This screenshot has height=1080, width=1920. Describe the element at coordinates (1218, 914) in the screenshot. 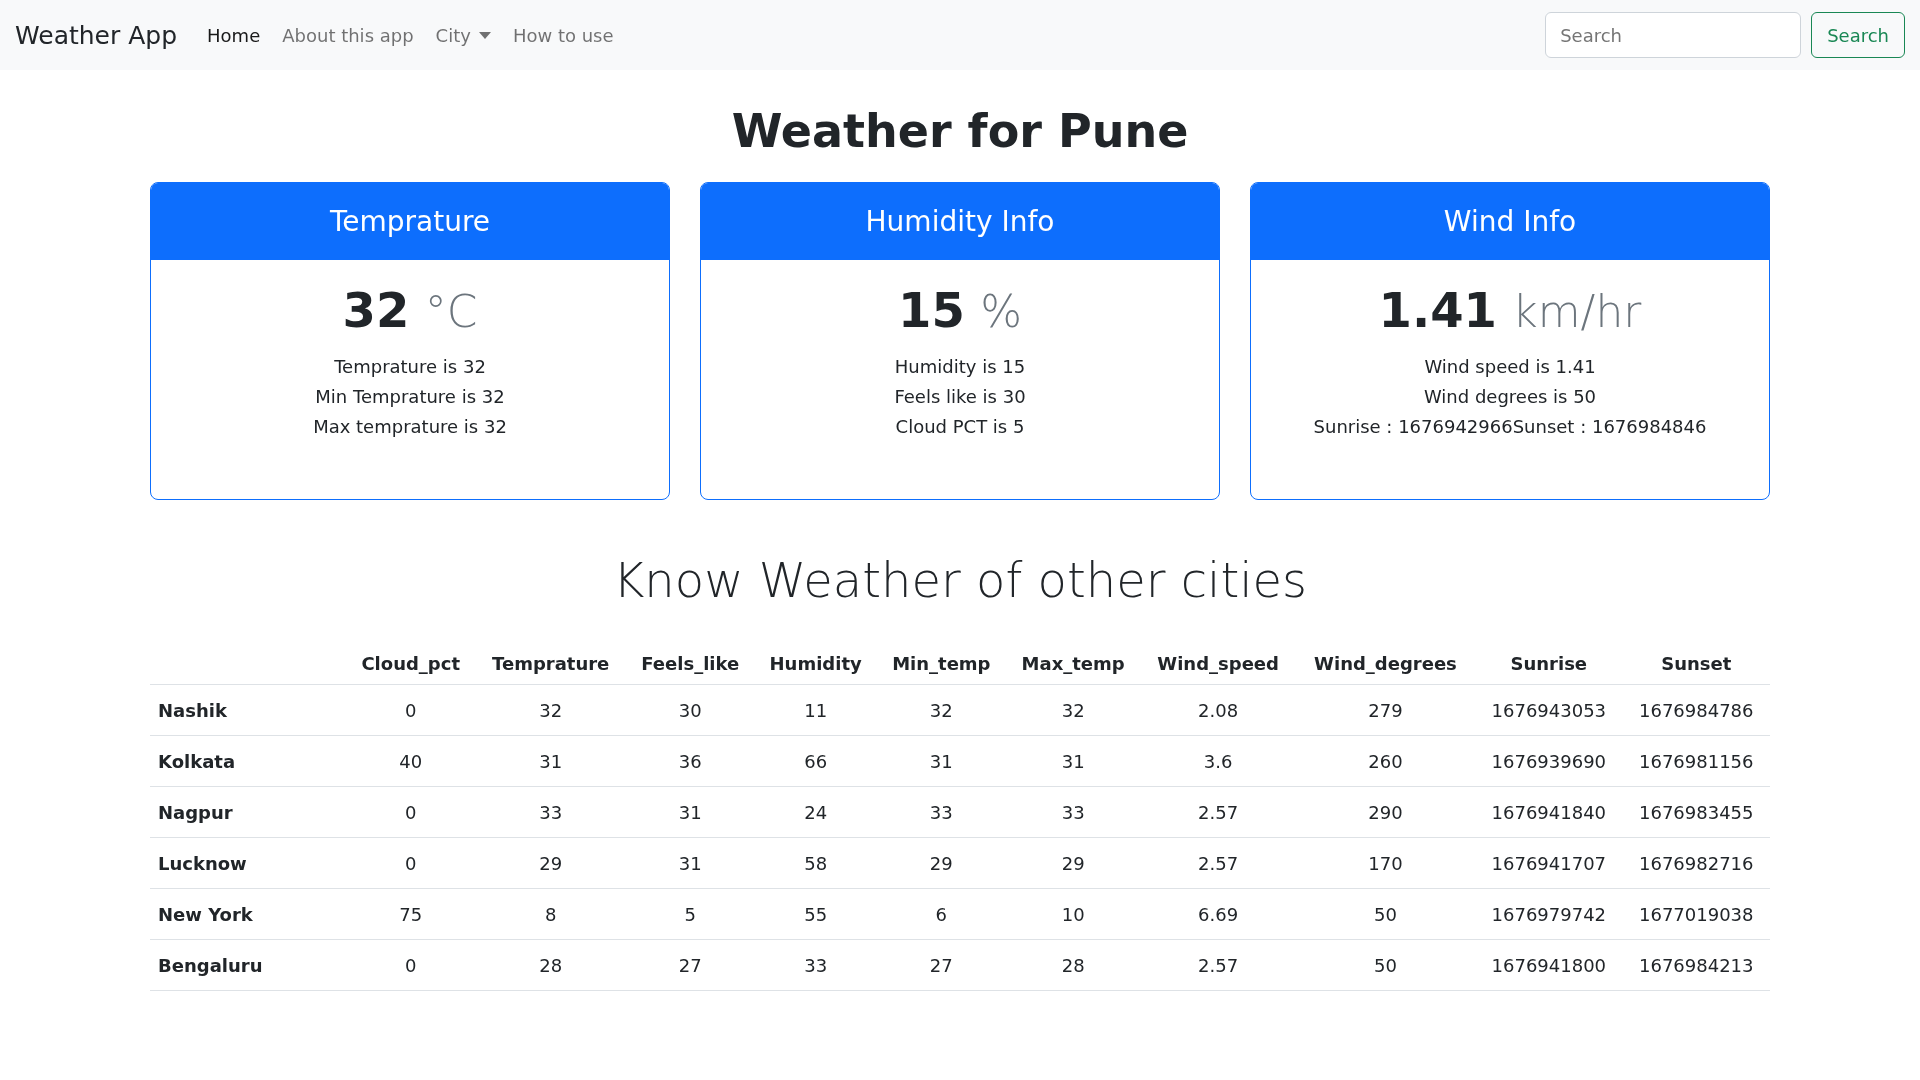

I see `table-cell: 6.69` at that location.